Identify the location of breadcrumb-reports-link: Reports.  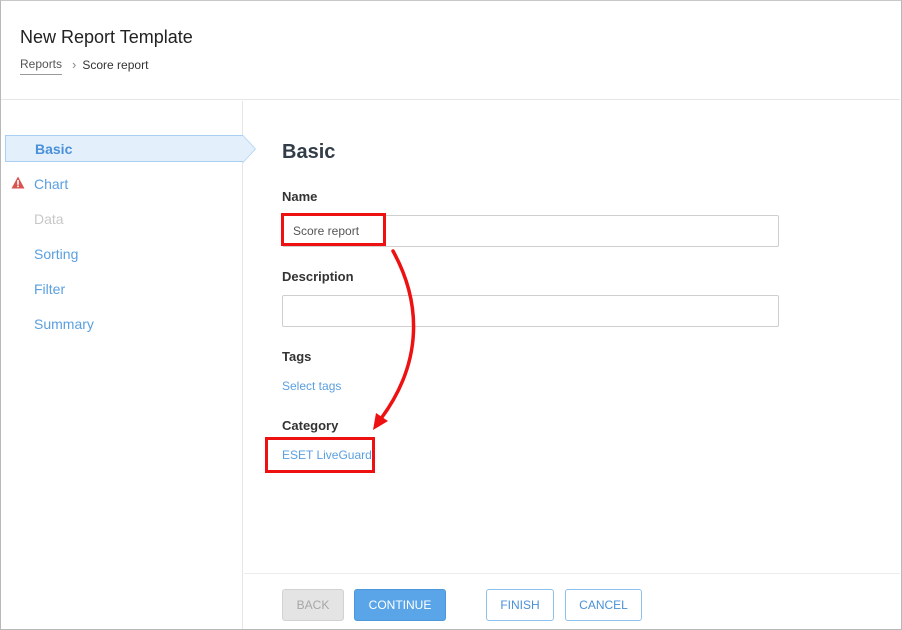
(41, 66).